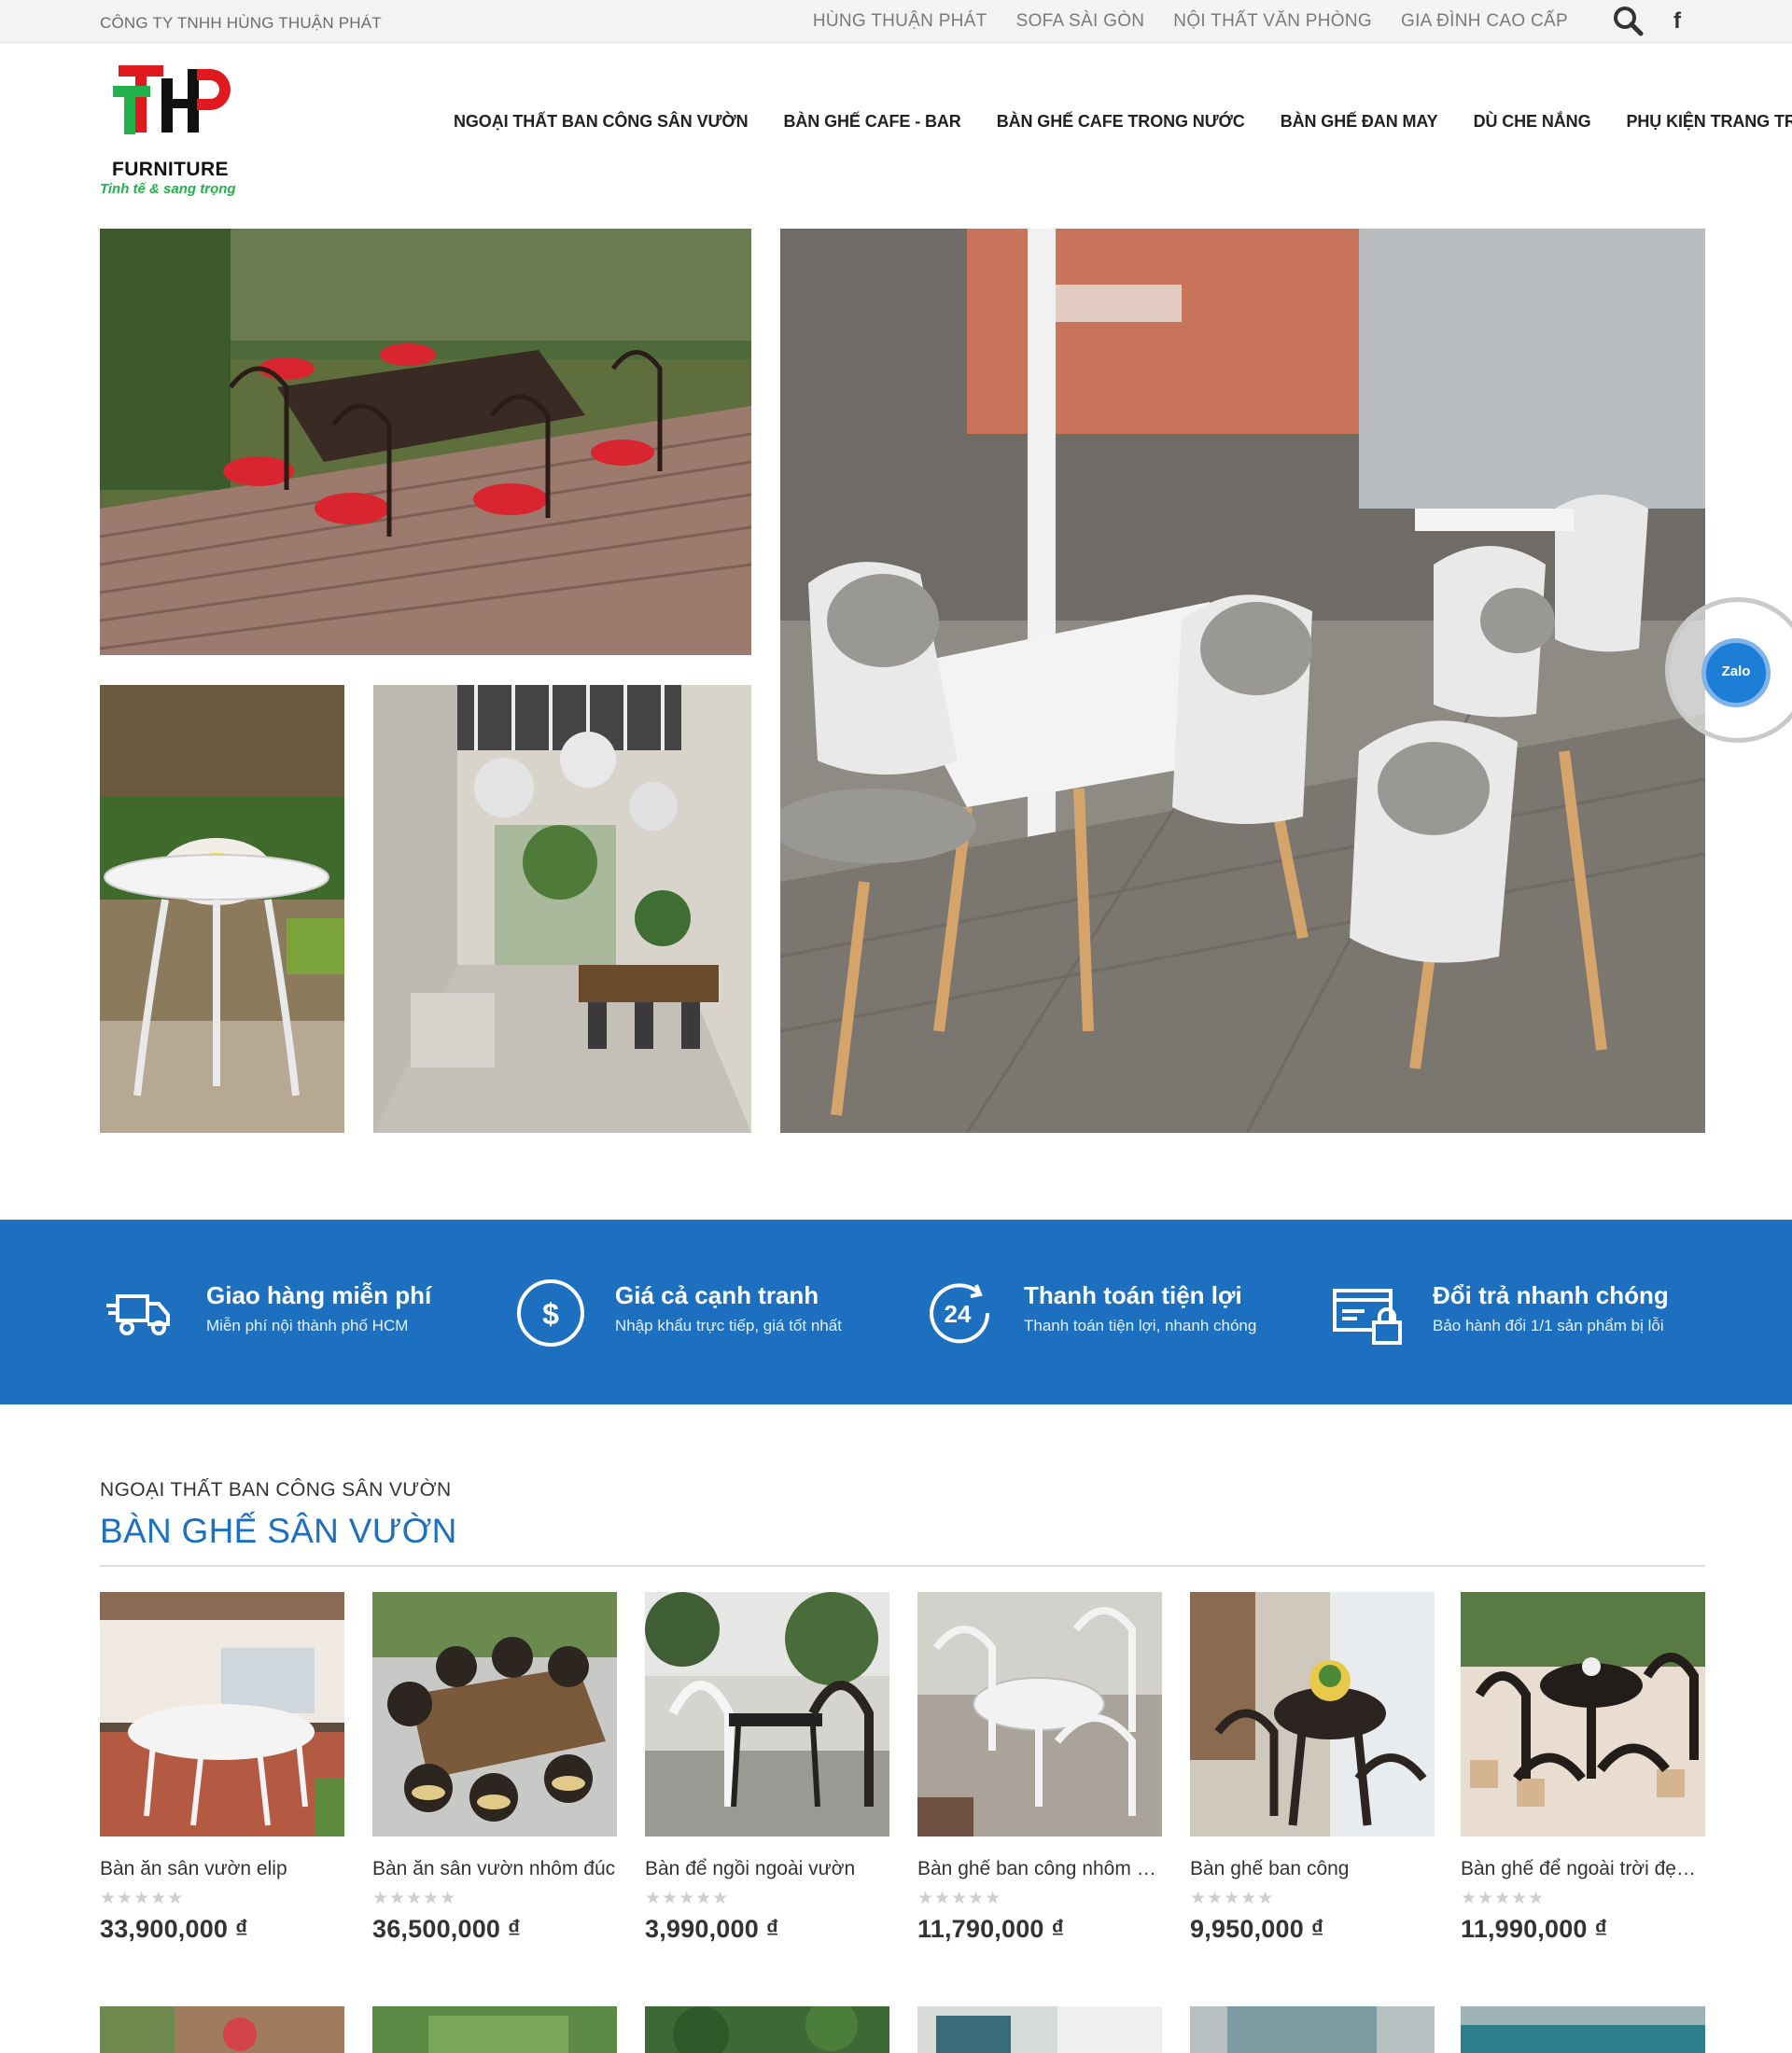 Image resolution: width=1792 pixels, height=2053 pixels. Describe the element at coordinates (902, 1566) in the screenshot. I see `section-divider` at that location.